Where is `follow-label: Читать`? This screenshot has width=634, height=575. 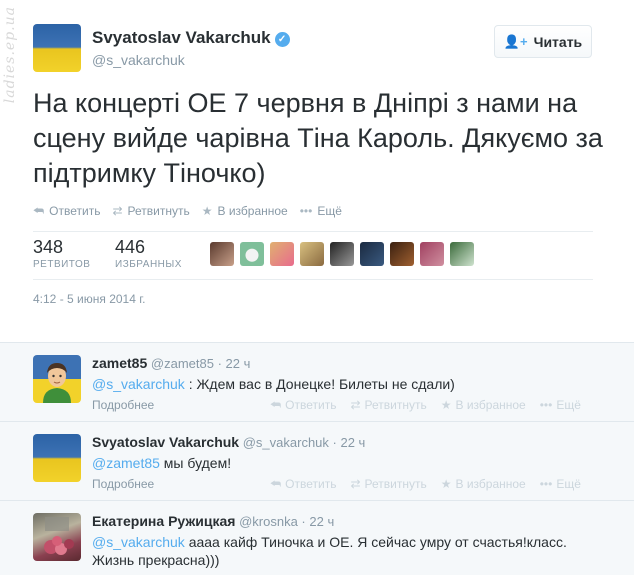
follow-label: Читать is located at coordinates (558, 41).